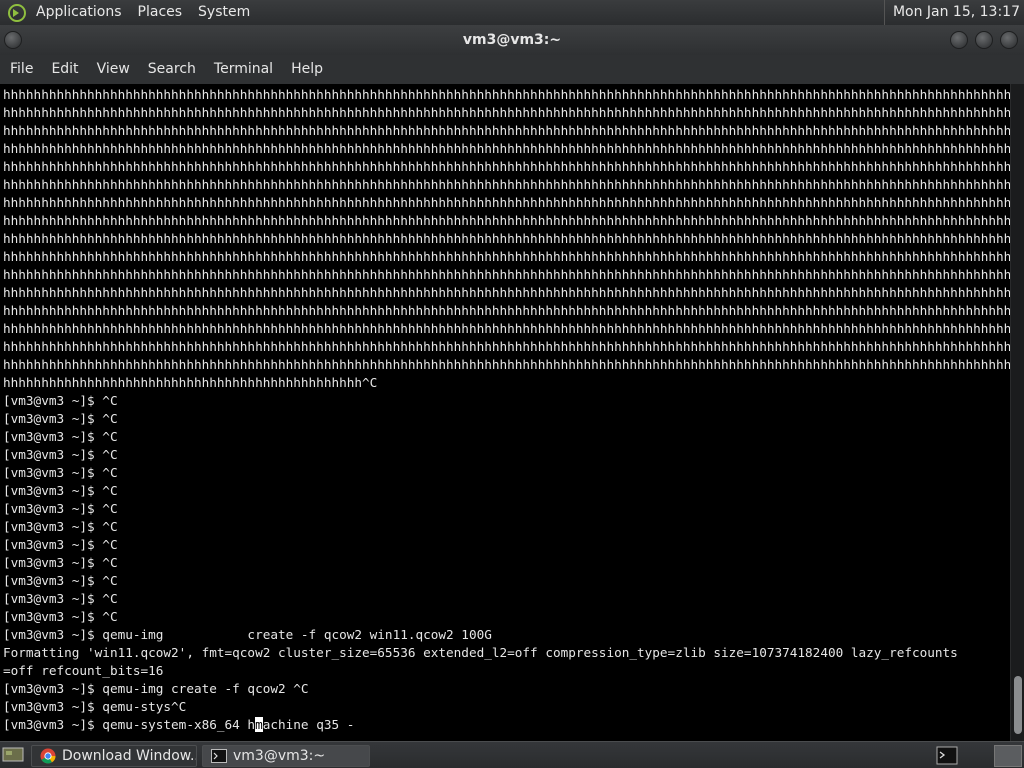  Describe the element at coordinates (172, 69) in the screenshot. I see `menu-search: Search` at that location.